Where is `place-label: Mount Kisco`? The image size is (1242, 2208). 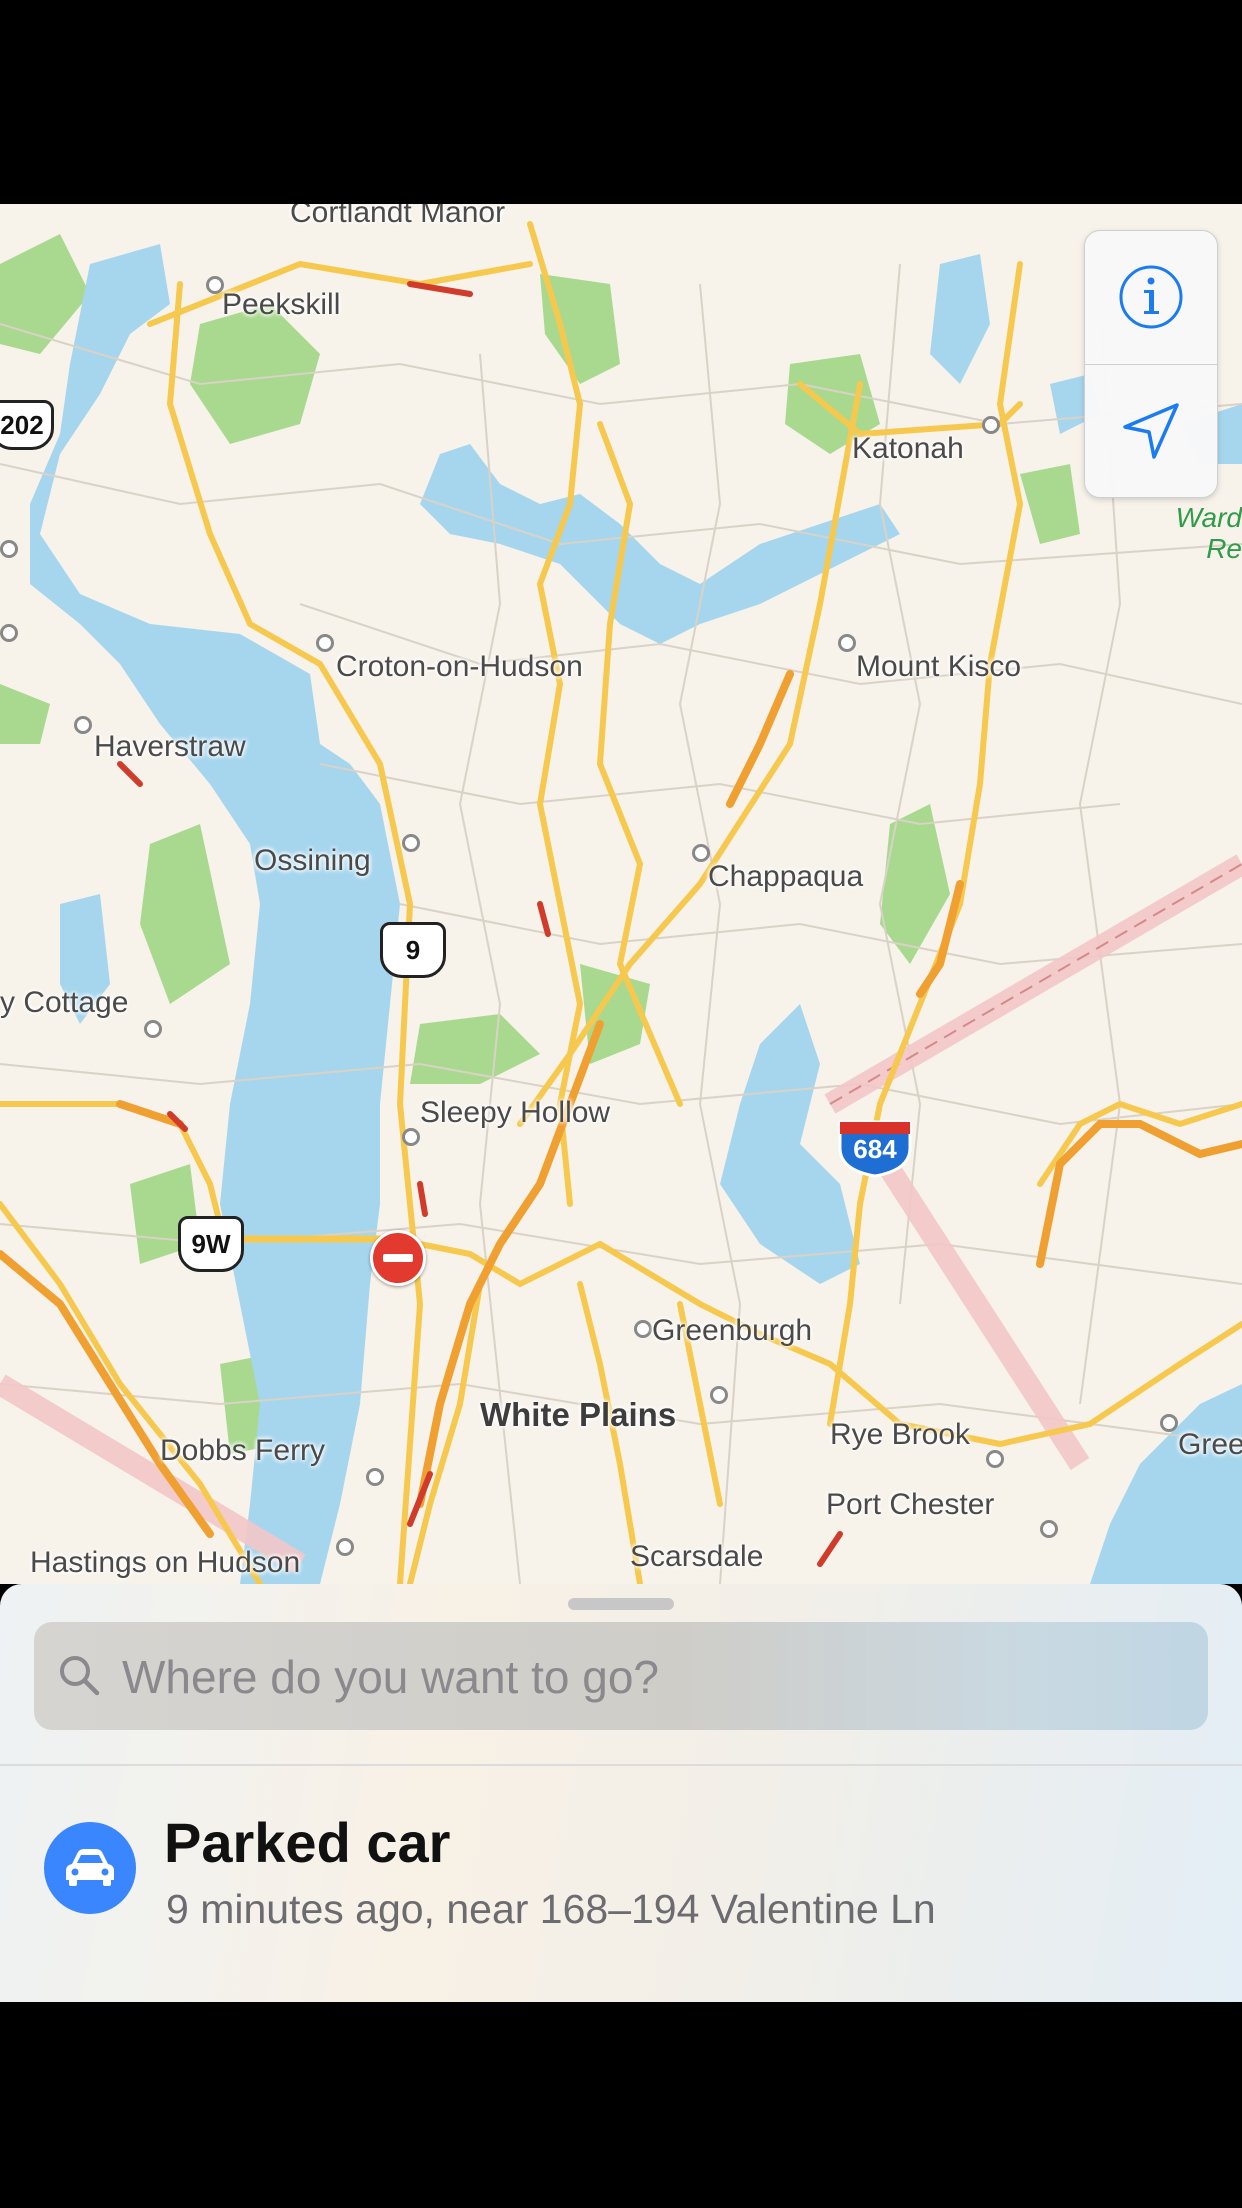
place-label: Mount Kisco is located at coordinates (939, 666).